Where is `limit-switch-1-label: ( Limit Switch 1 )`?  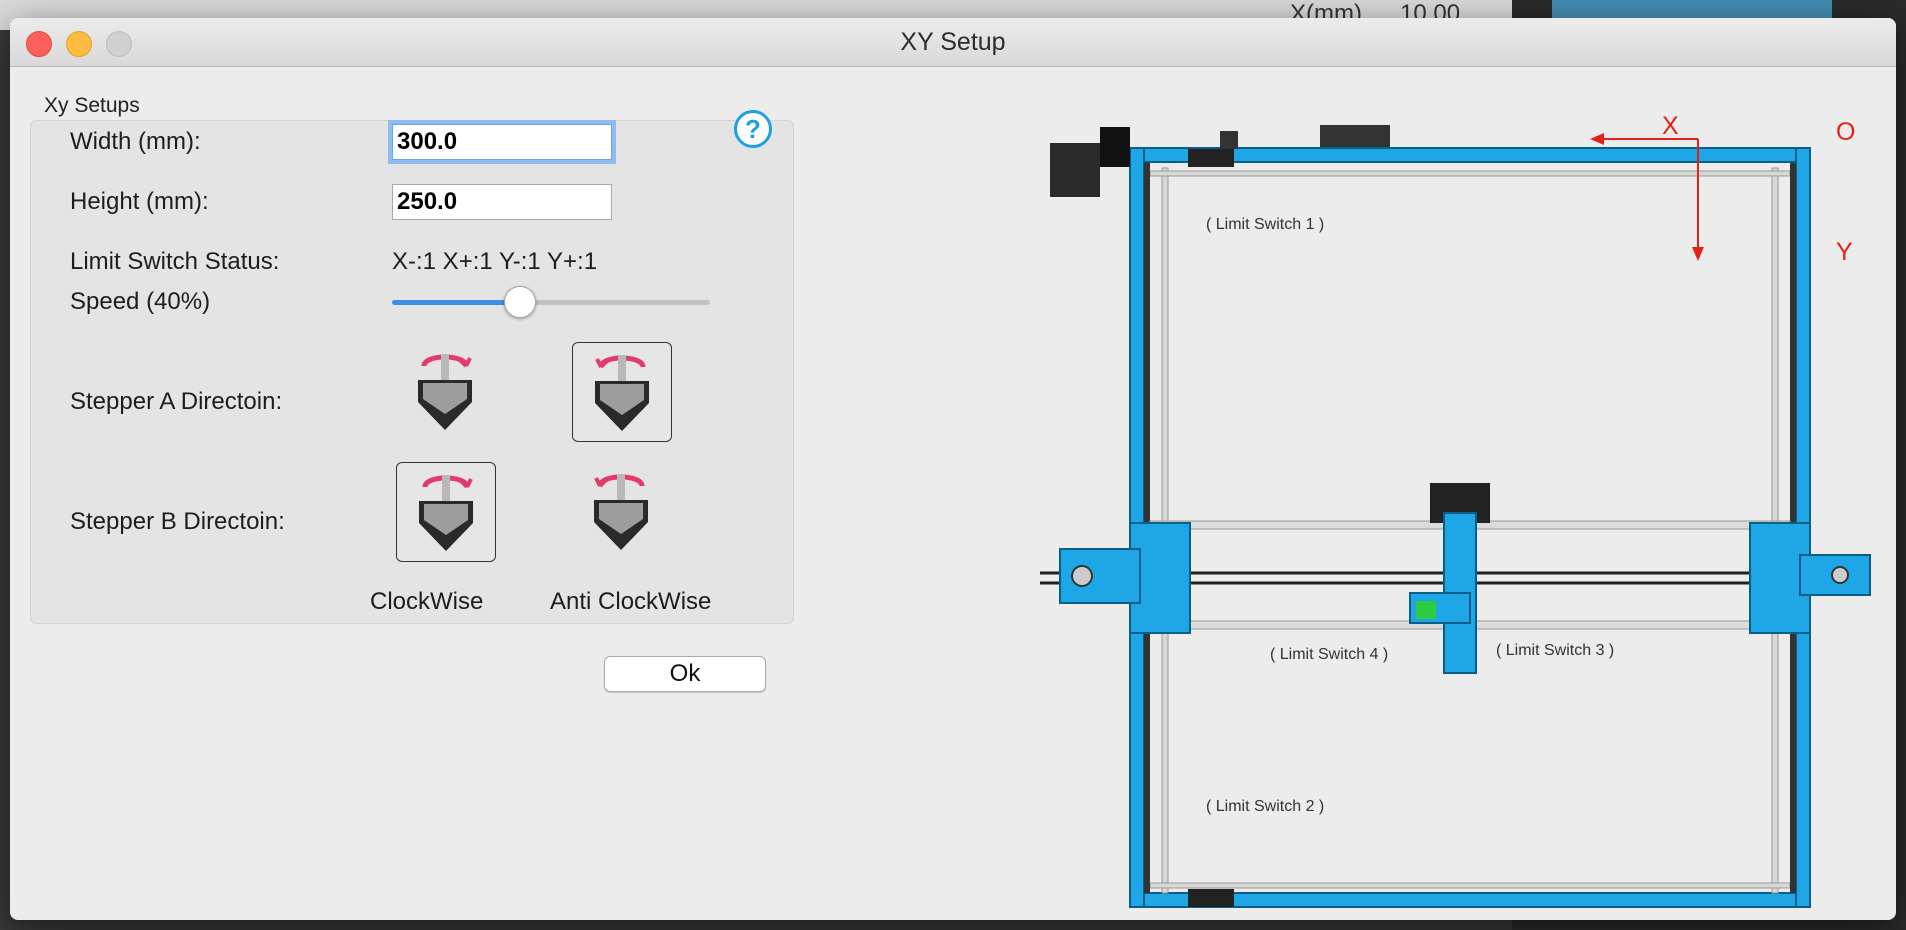
limit-switch-1-label: ( Limit Switch 1 ) is located at coordinates (1265, 224).